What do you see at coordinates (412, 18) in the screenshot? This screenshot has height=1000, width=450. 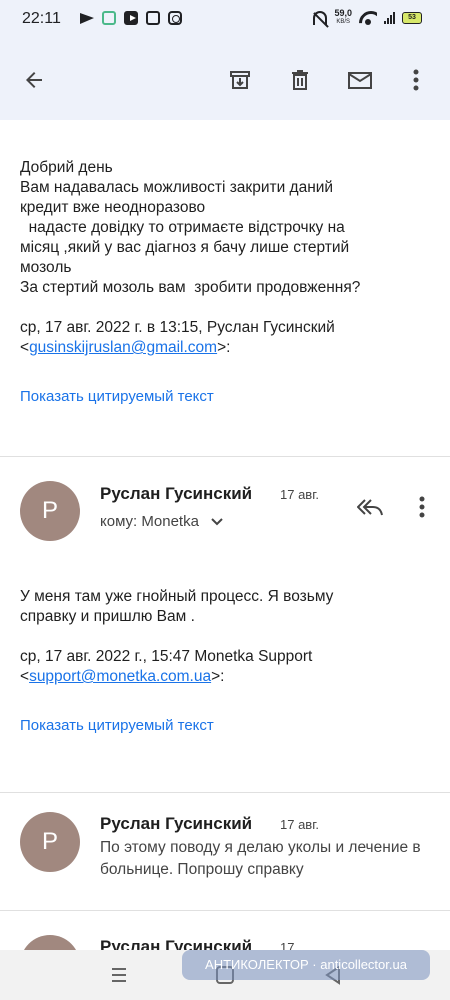 I see `battery-icon: 53` at bounding box center [412, 18].